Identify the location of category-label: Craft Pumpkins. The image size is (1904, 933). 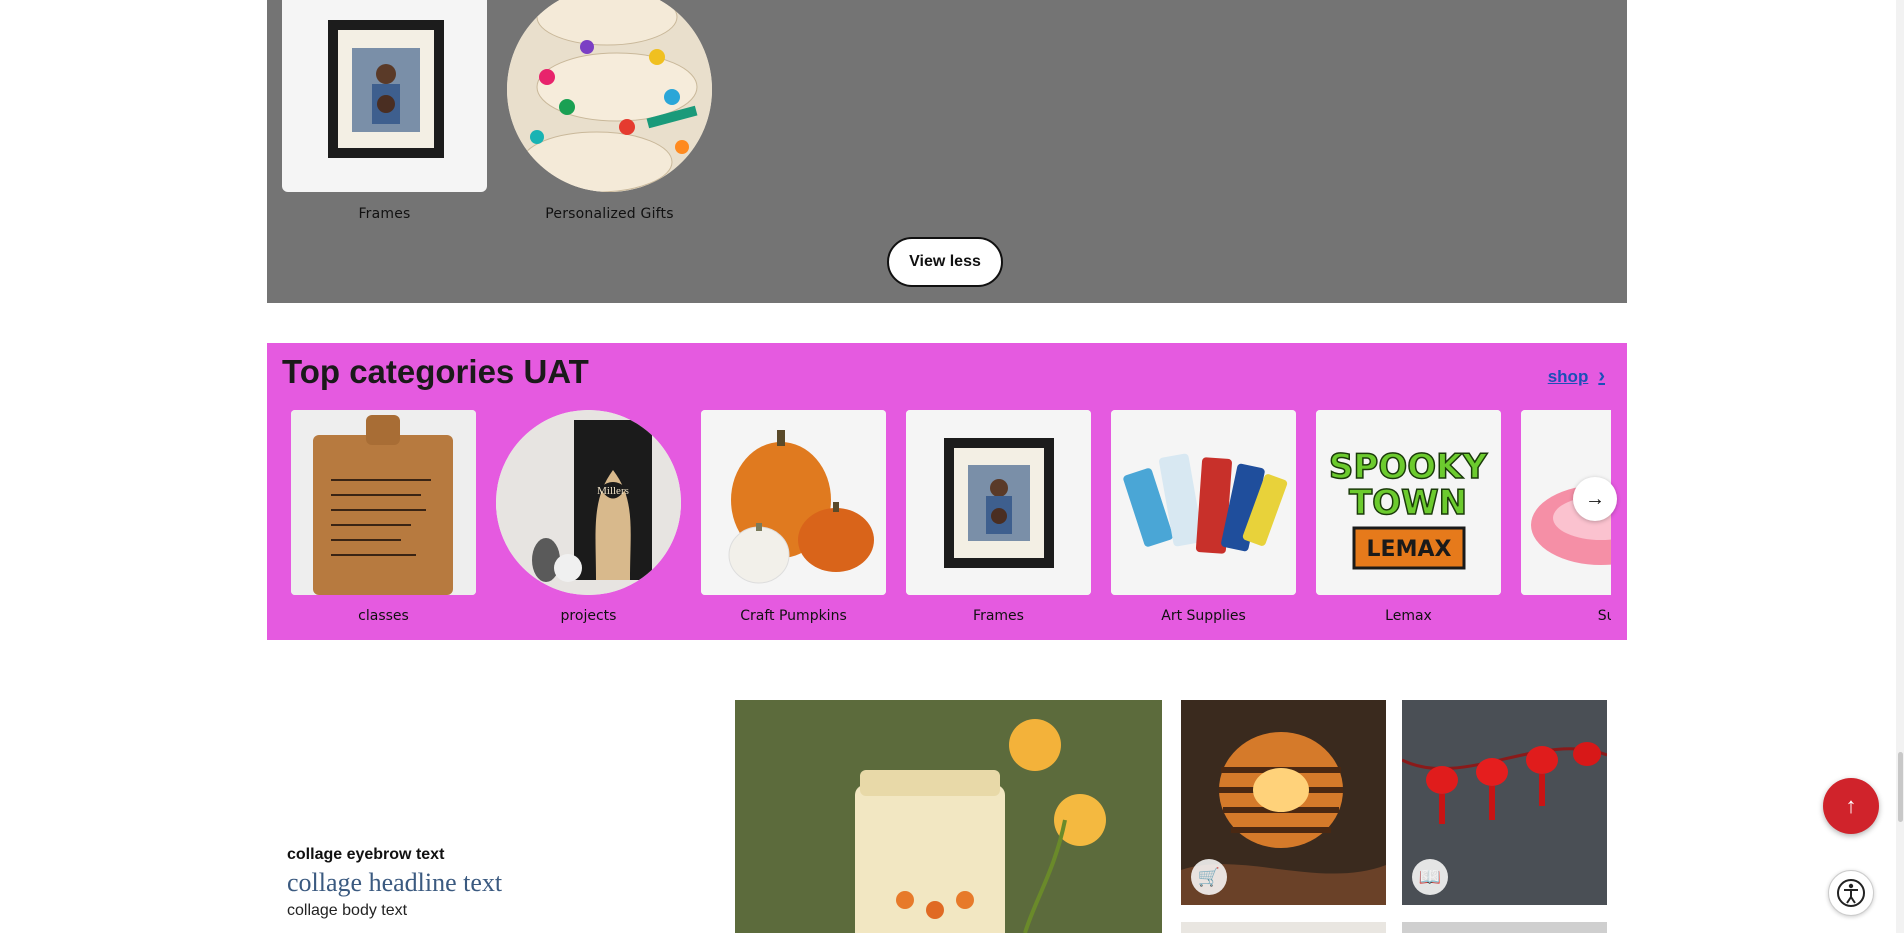
(793, 616).